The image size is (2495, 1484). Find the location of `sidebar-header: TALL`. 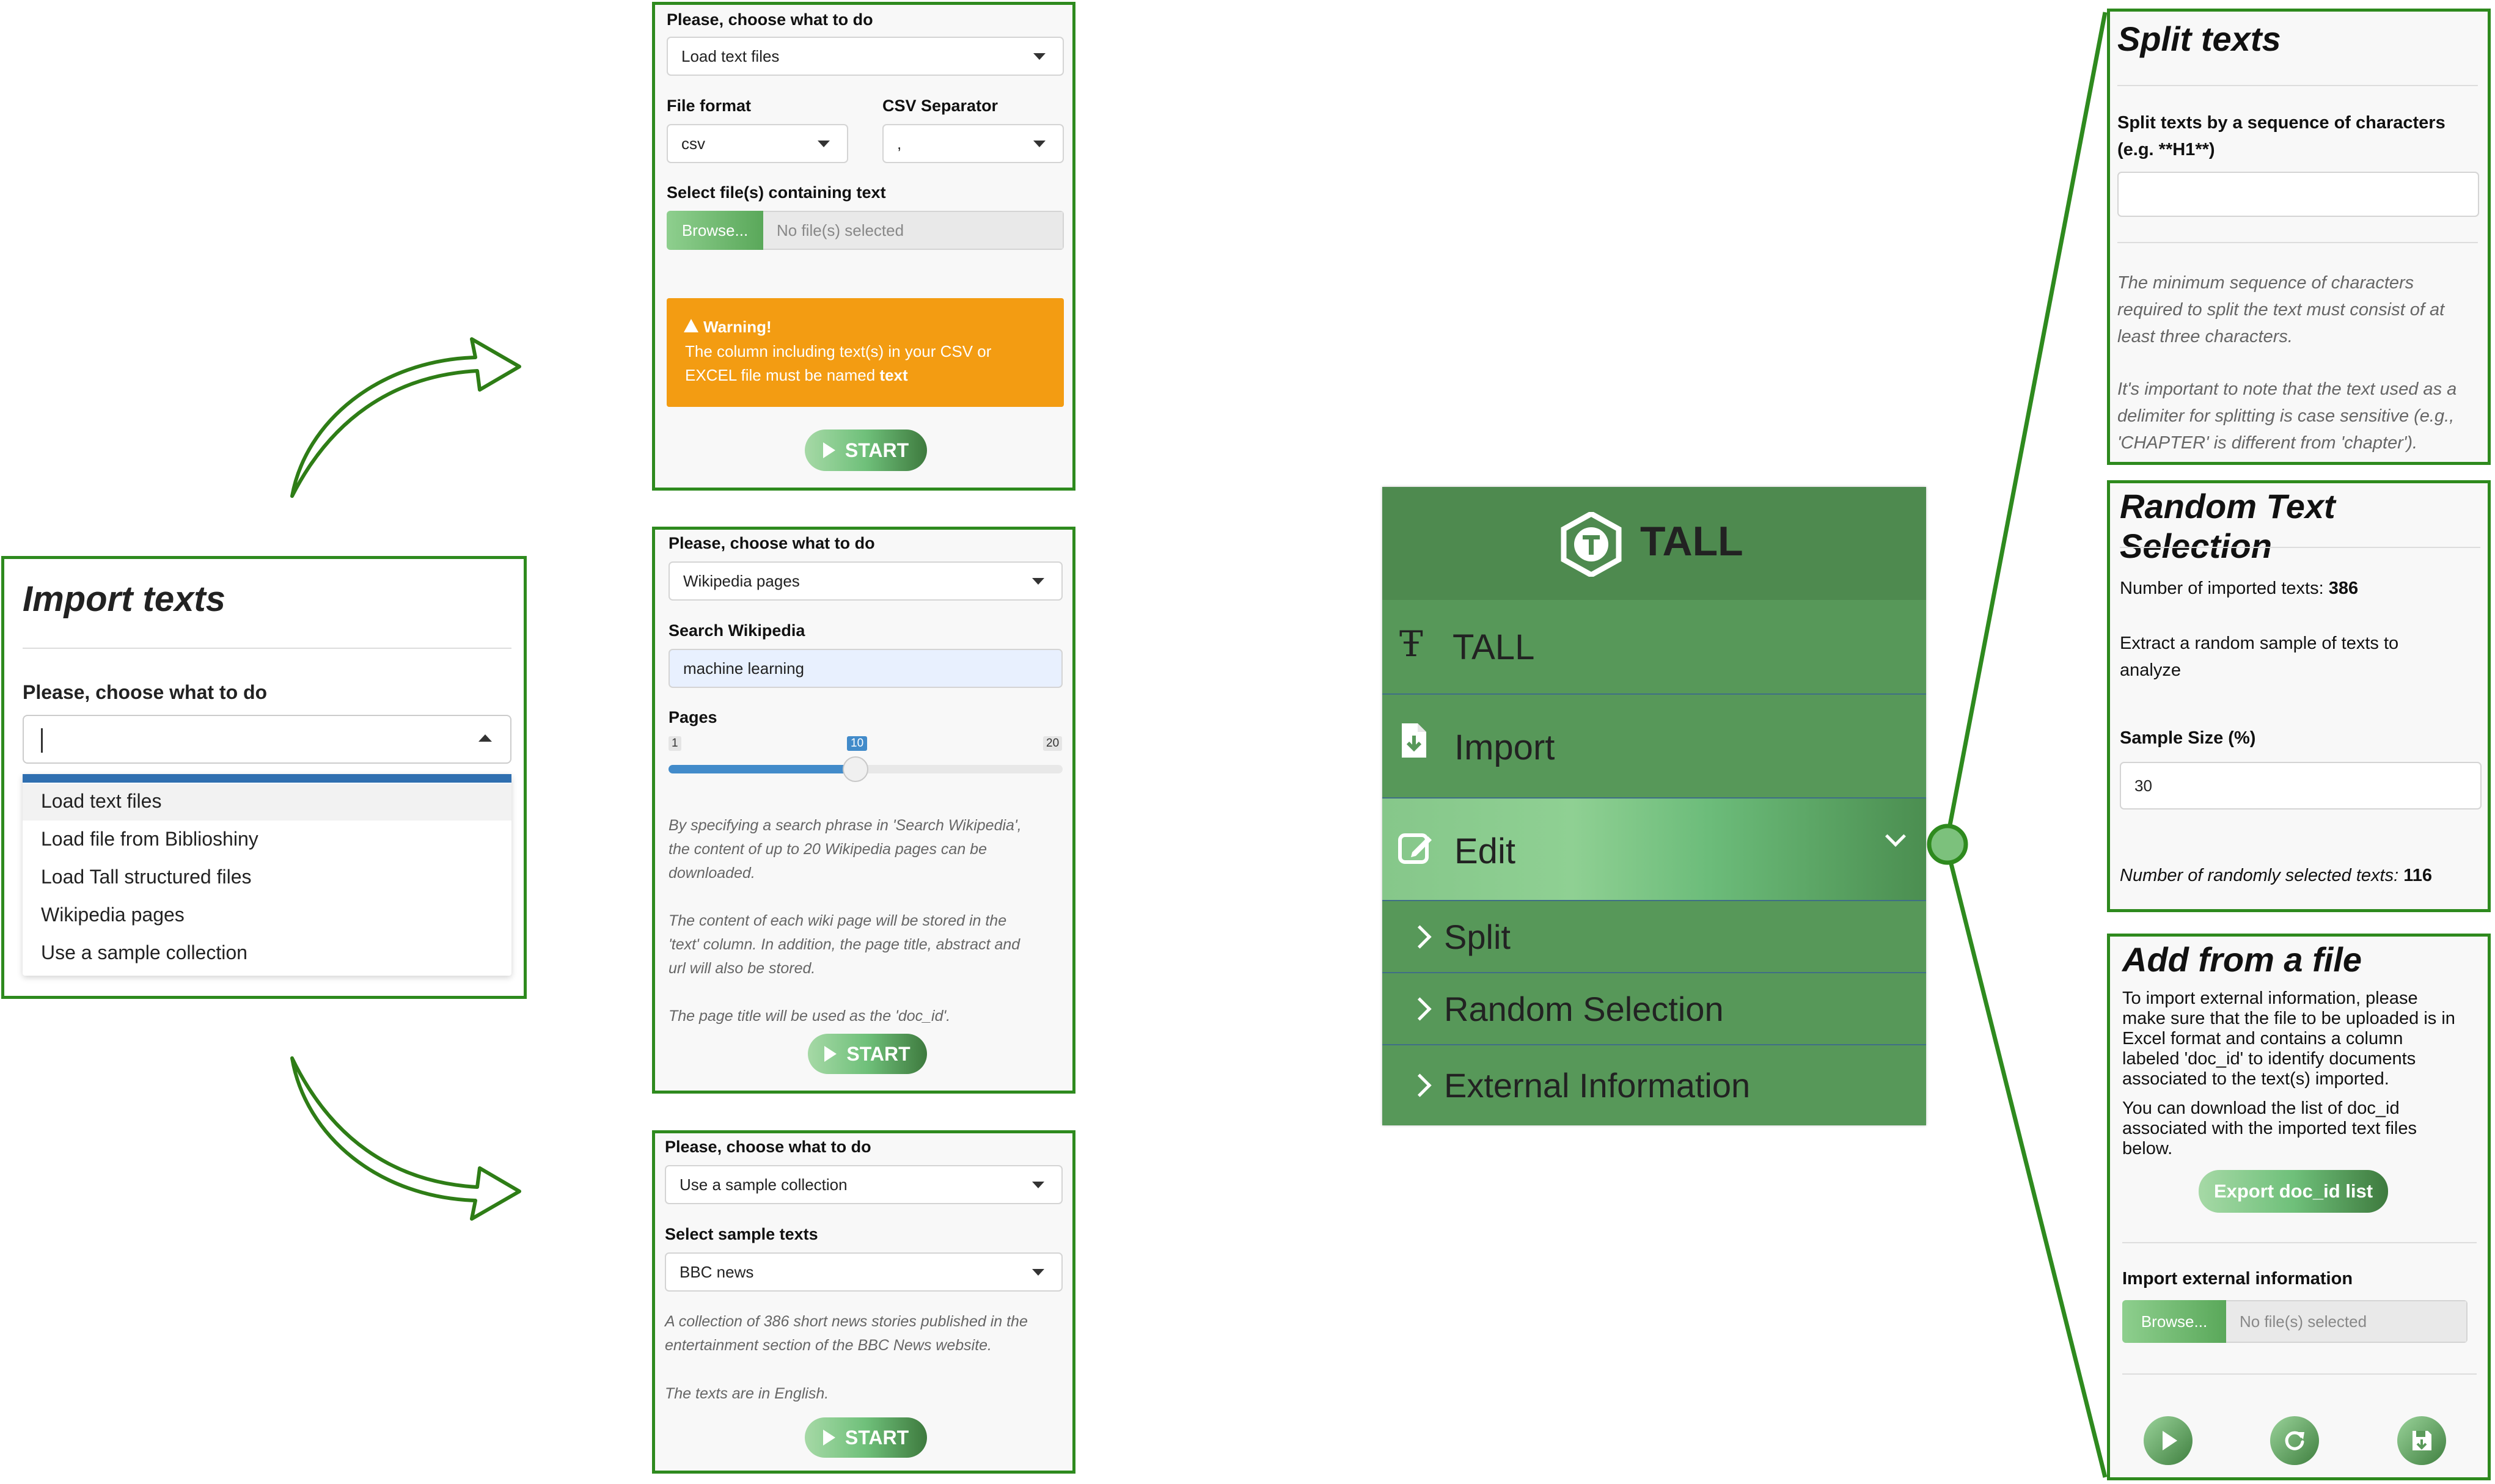

sidebar-header: TALL is located at coordinates (1654, 543).